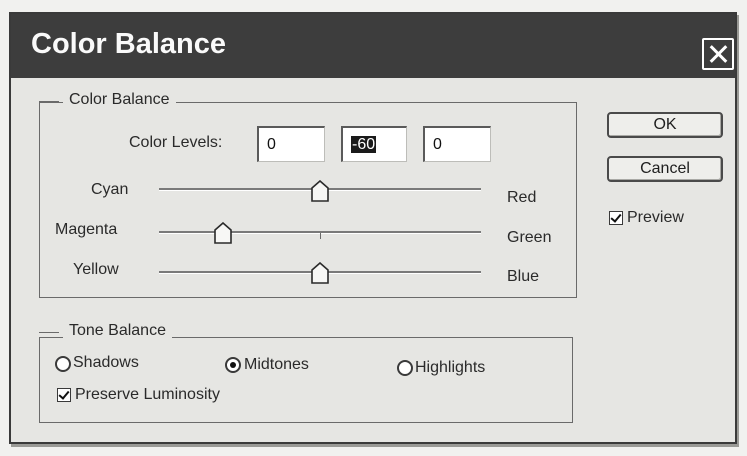 The image size is (747, 456). Describe the element at coordinates (176, 142) in the screenshot. I see `color-levels-label: Color Levels:` at that location.